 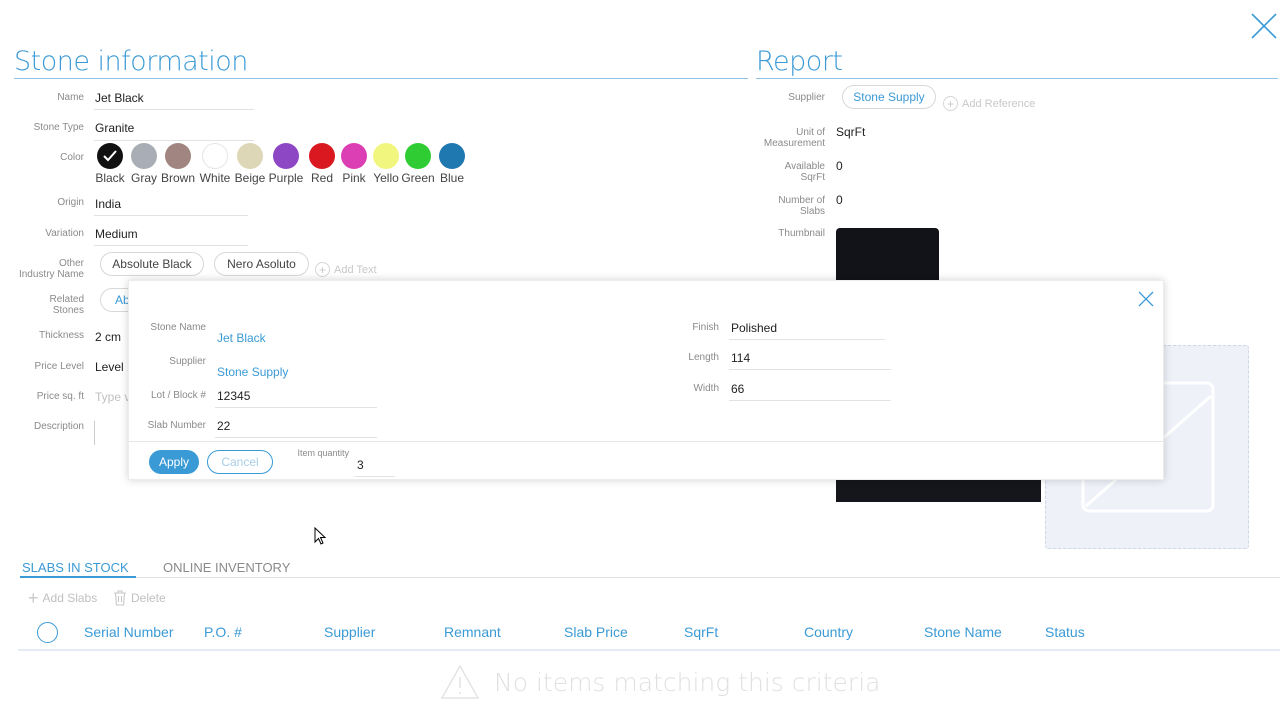 What do you see at coordinates (812, 211) in the screenshot?
I see `slabs-label-2: Slabs` at bounding box center [812, 211].